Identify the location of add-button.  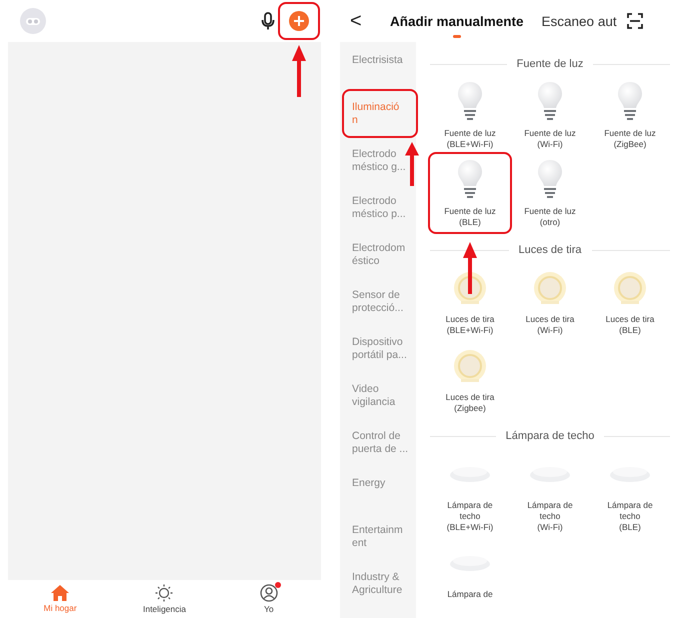
(299, 21).